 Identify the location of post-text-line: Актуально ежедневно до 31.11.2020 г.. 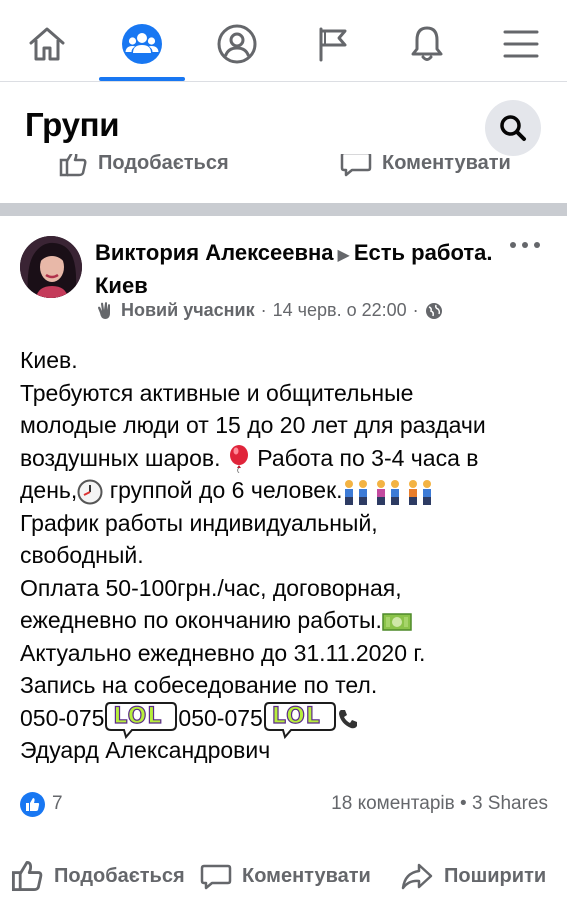
(223, 652).